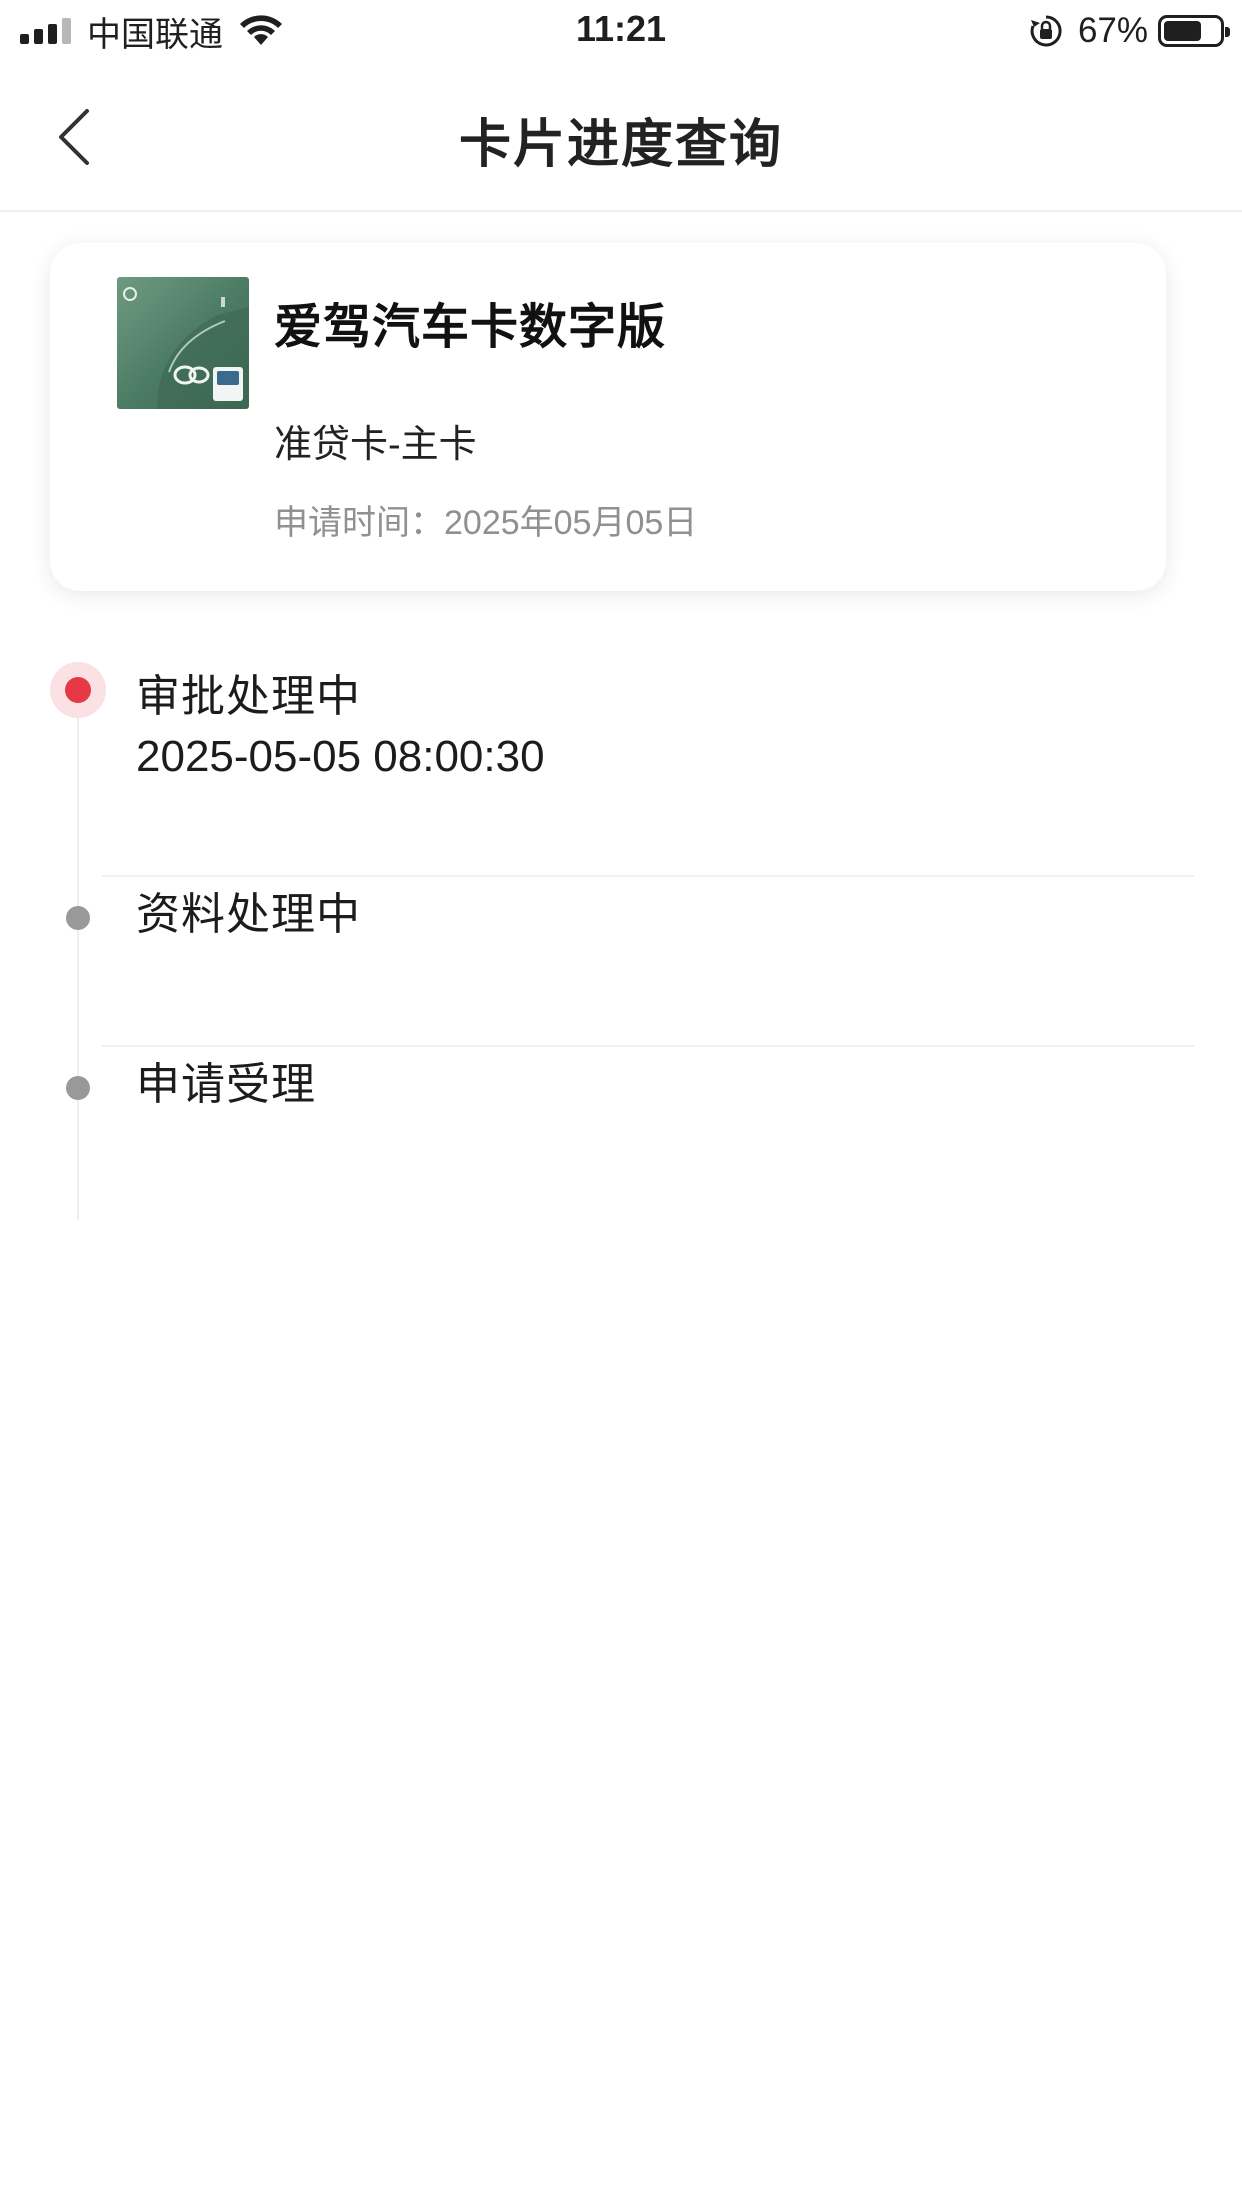 This screenshot has height=2208, width=1242. Describe the element at coordinates (226, 1084) in the screenshot. I see `step-title: 申请受理` at that location.